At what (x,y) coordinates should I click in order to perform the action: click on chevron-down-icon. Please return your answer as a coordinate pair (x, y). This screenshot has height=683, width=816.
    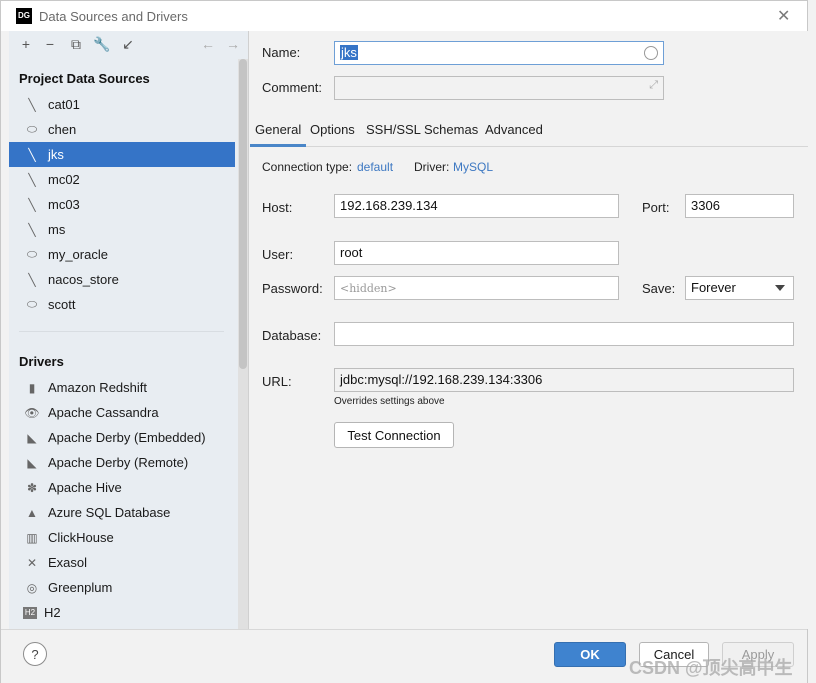
    Looking at the image, I should click on (780, 288).